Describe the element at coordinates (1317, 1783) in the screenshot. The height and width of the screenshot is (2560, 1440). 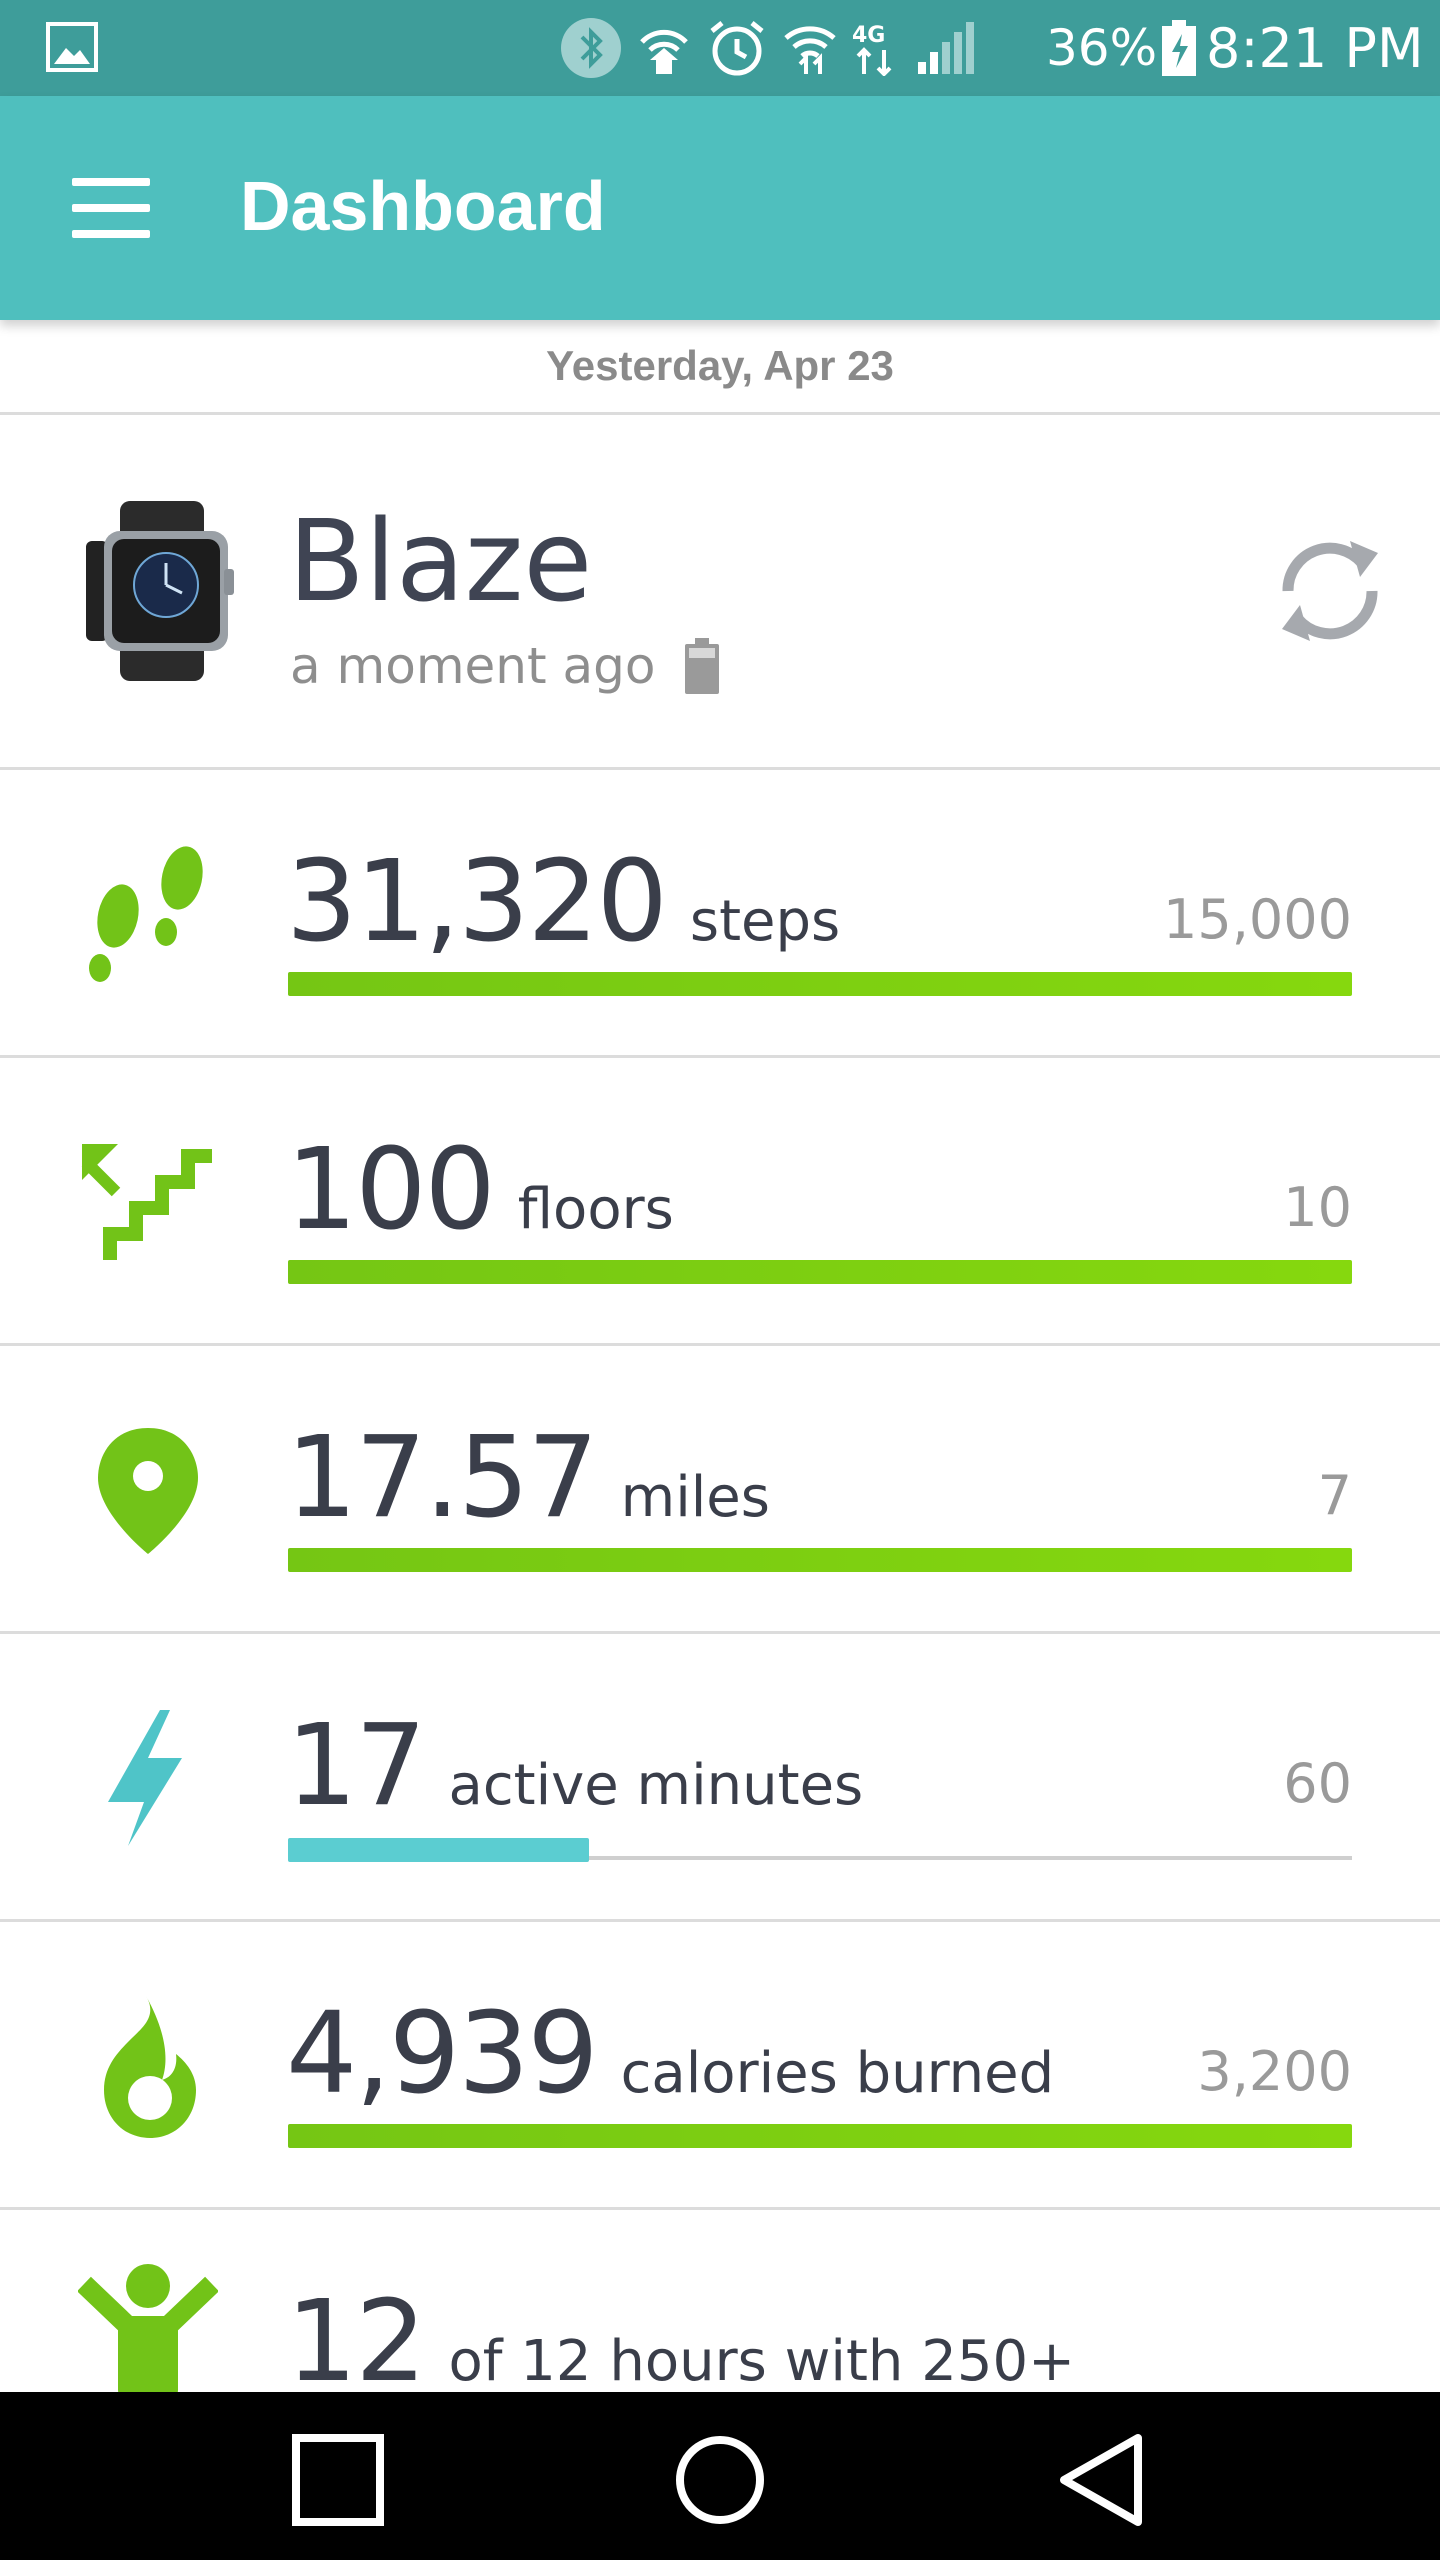
I see `active-minutes-goal: 60` at that location.